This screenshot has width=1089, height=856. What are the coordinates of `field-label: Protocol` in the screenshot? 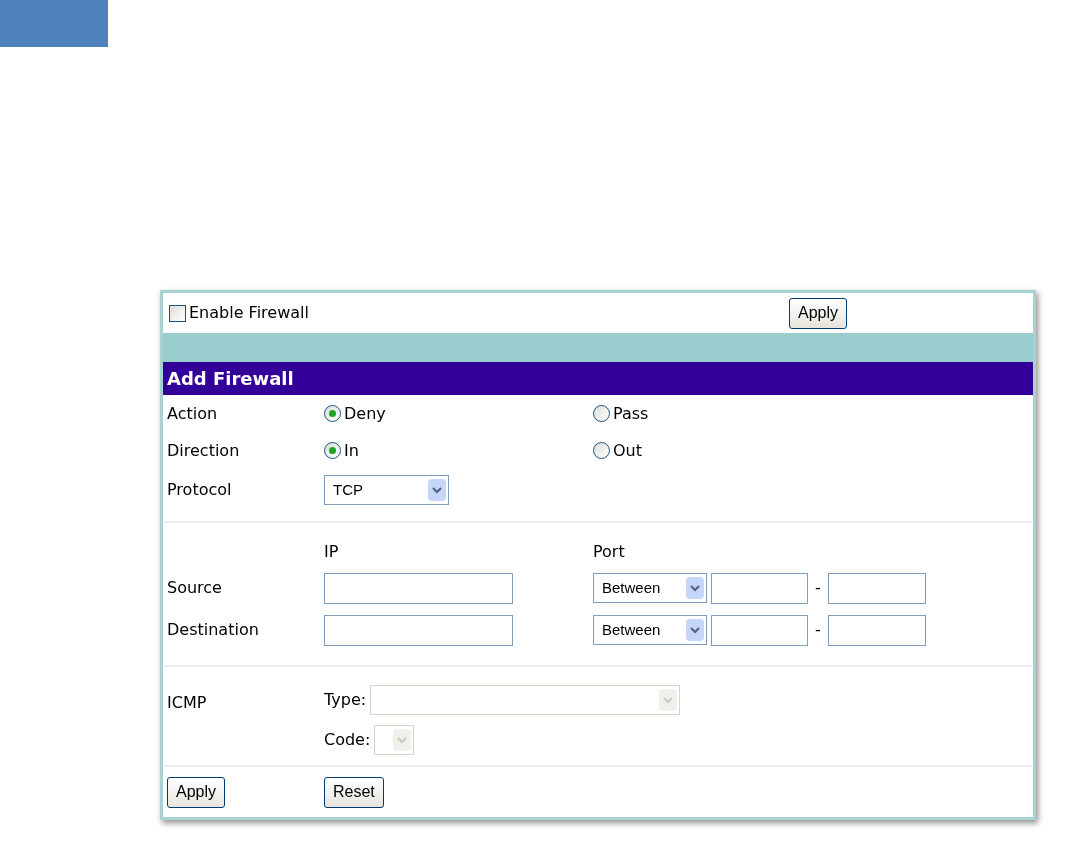 It's located at (200, 490).